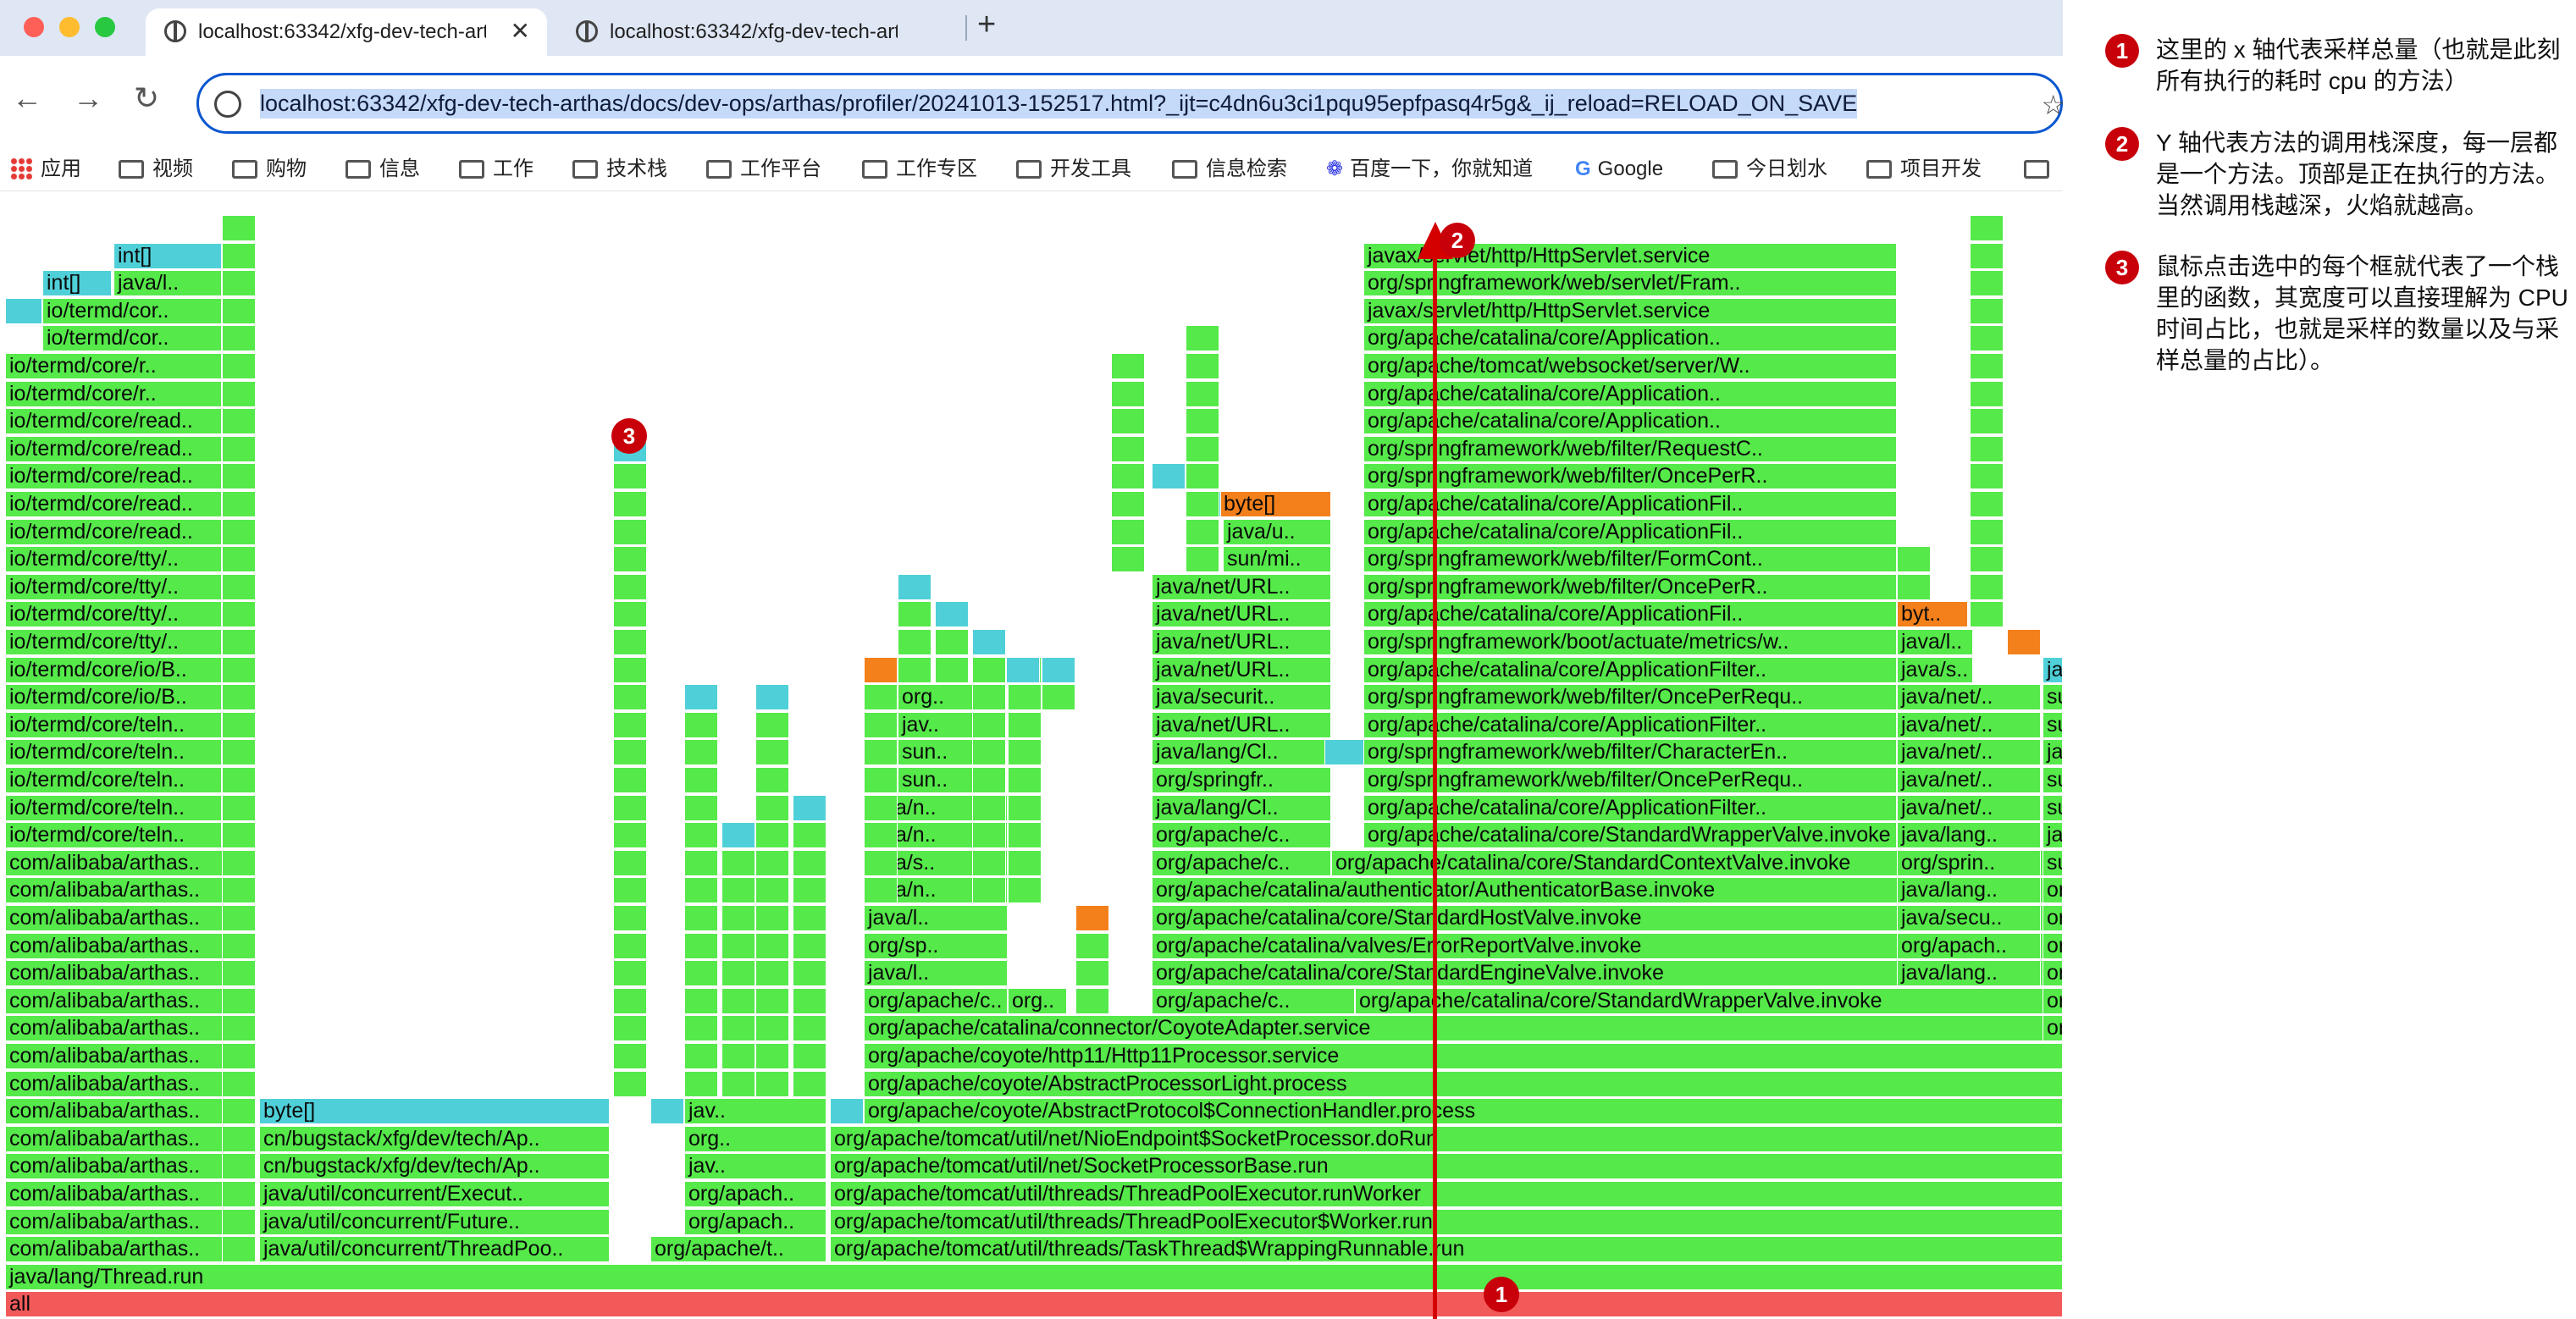 Image resolution: width=2576 pixels, height=1319 pixels. I want to click on bookmark-folder: 工作, so click(496, 169).